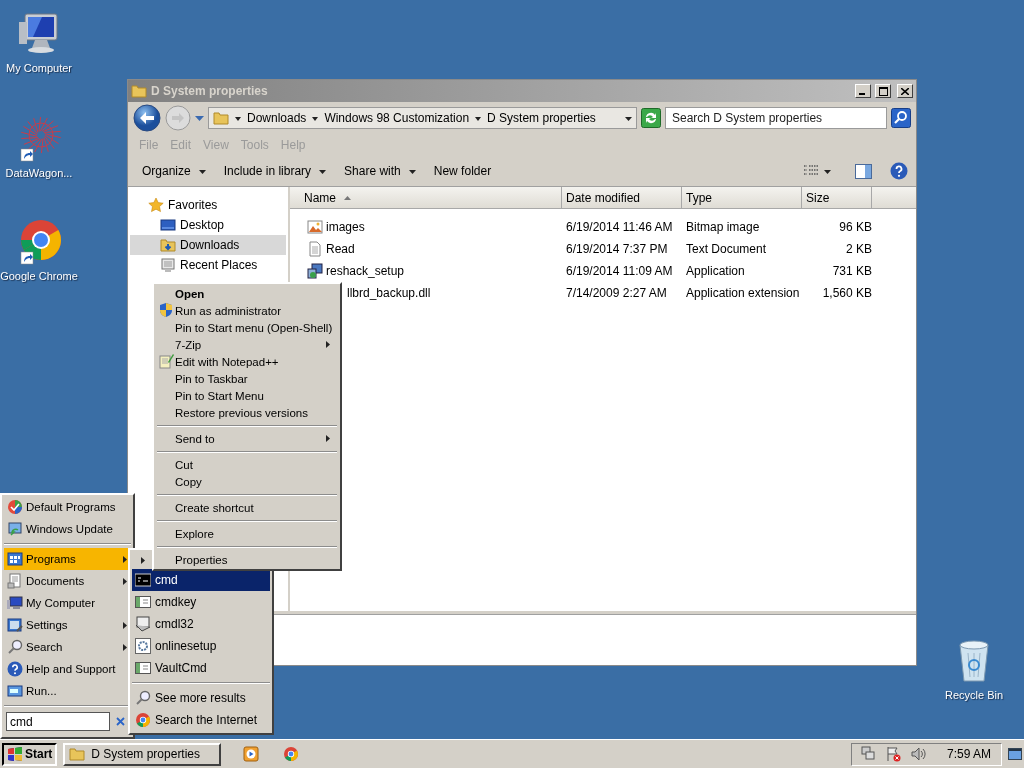  Describe the element at coordinates (726, 249) in the screenshot. I see `type-cell-text: Text Document` at that location.